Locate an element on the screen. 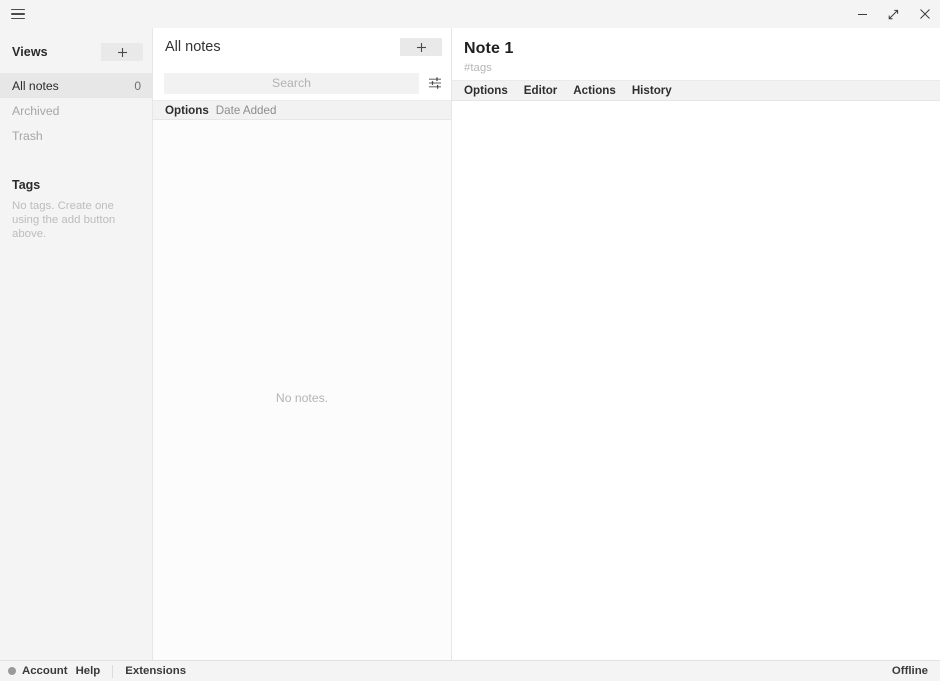  sidebar-item-count: 0 is located at coordinates (137, 85).